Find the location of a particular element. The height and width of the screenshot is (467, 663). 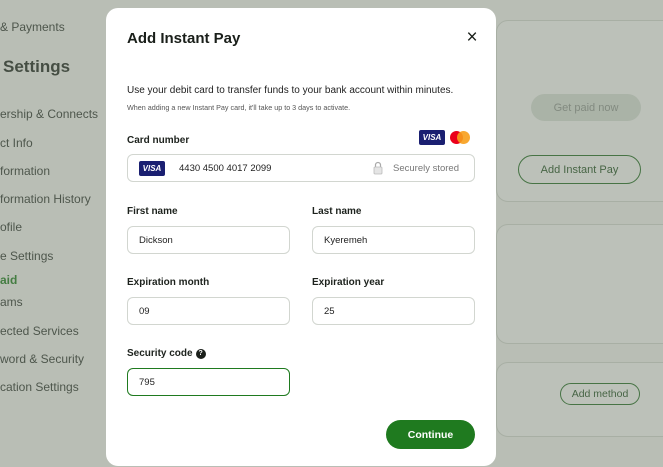

last-name-field: Kyeremeh is located at coordinates (393, 240).